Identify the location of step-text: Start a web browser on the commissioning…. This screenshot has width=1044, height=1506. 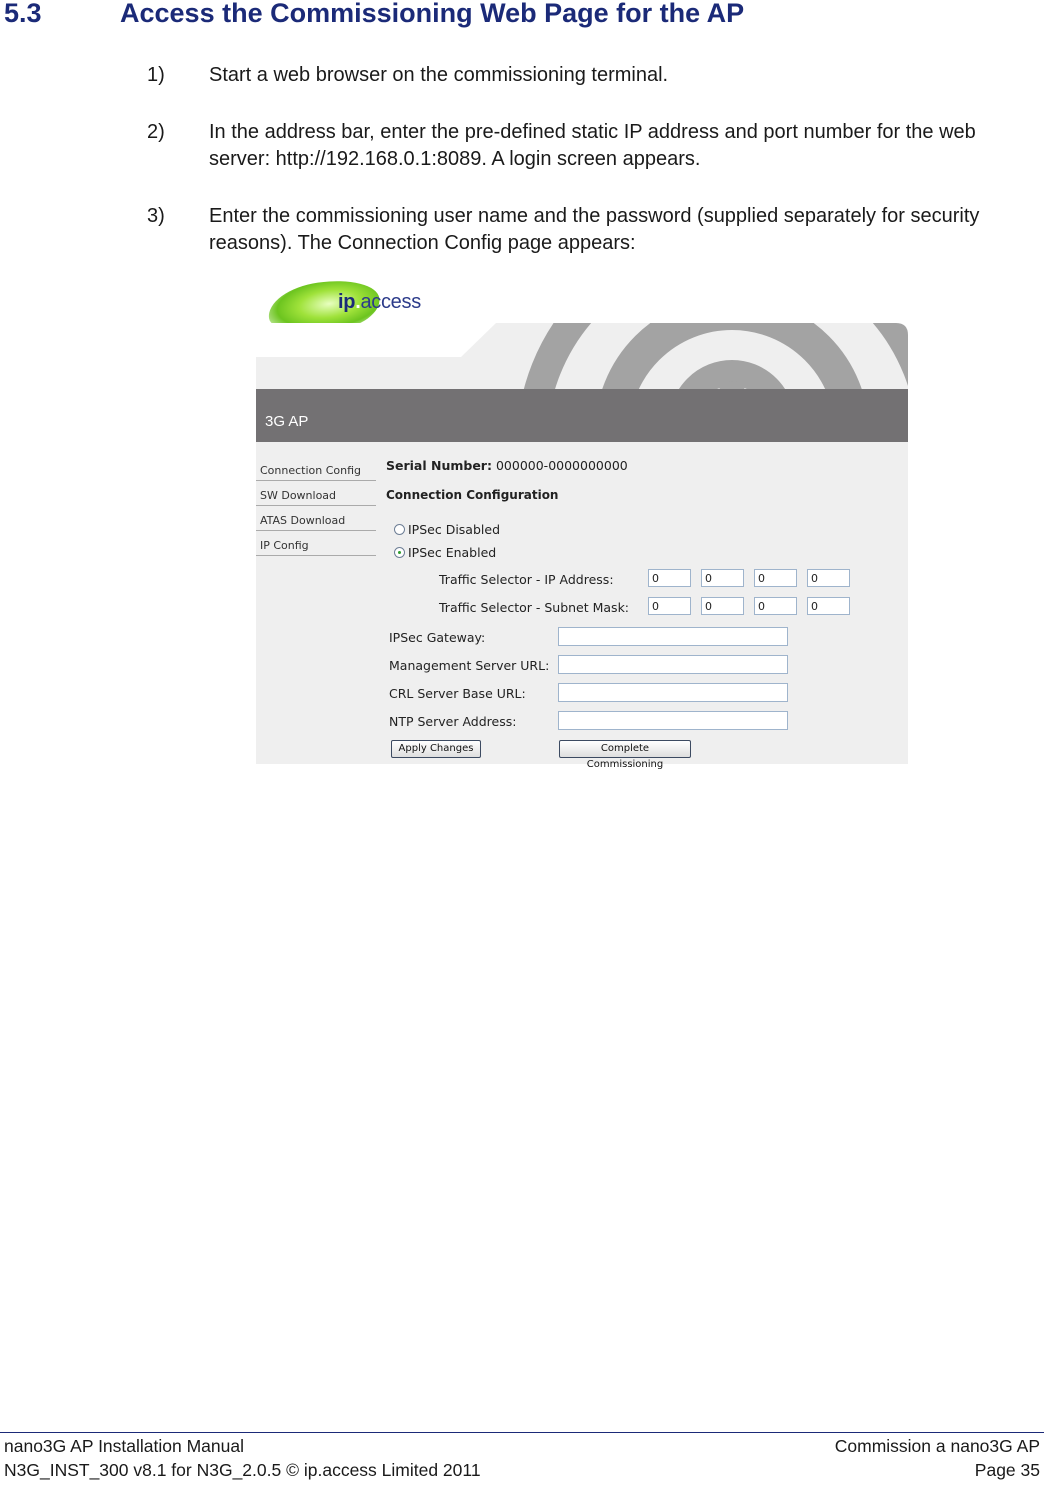
(439, 75).